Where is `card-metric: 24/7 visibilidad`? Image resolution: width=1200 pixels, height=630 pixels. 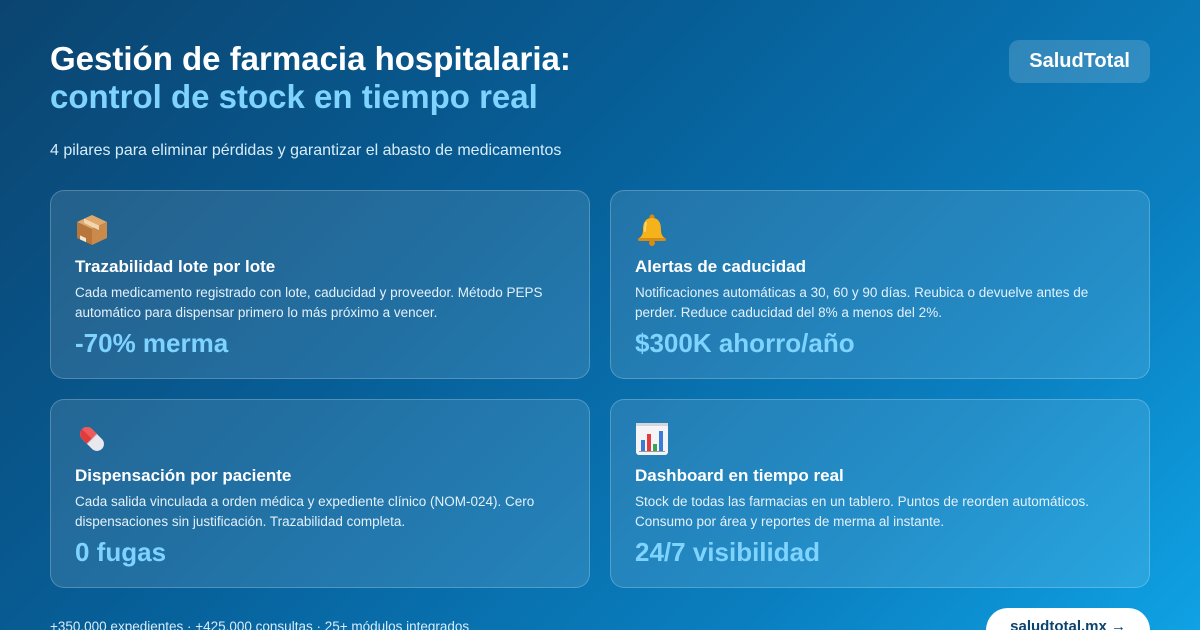
card-metric: 24/7 visibilidad is located at coordinates (727, 552).